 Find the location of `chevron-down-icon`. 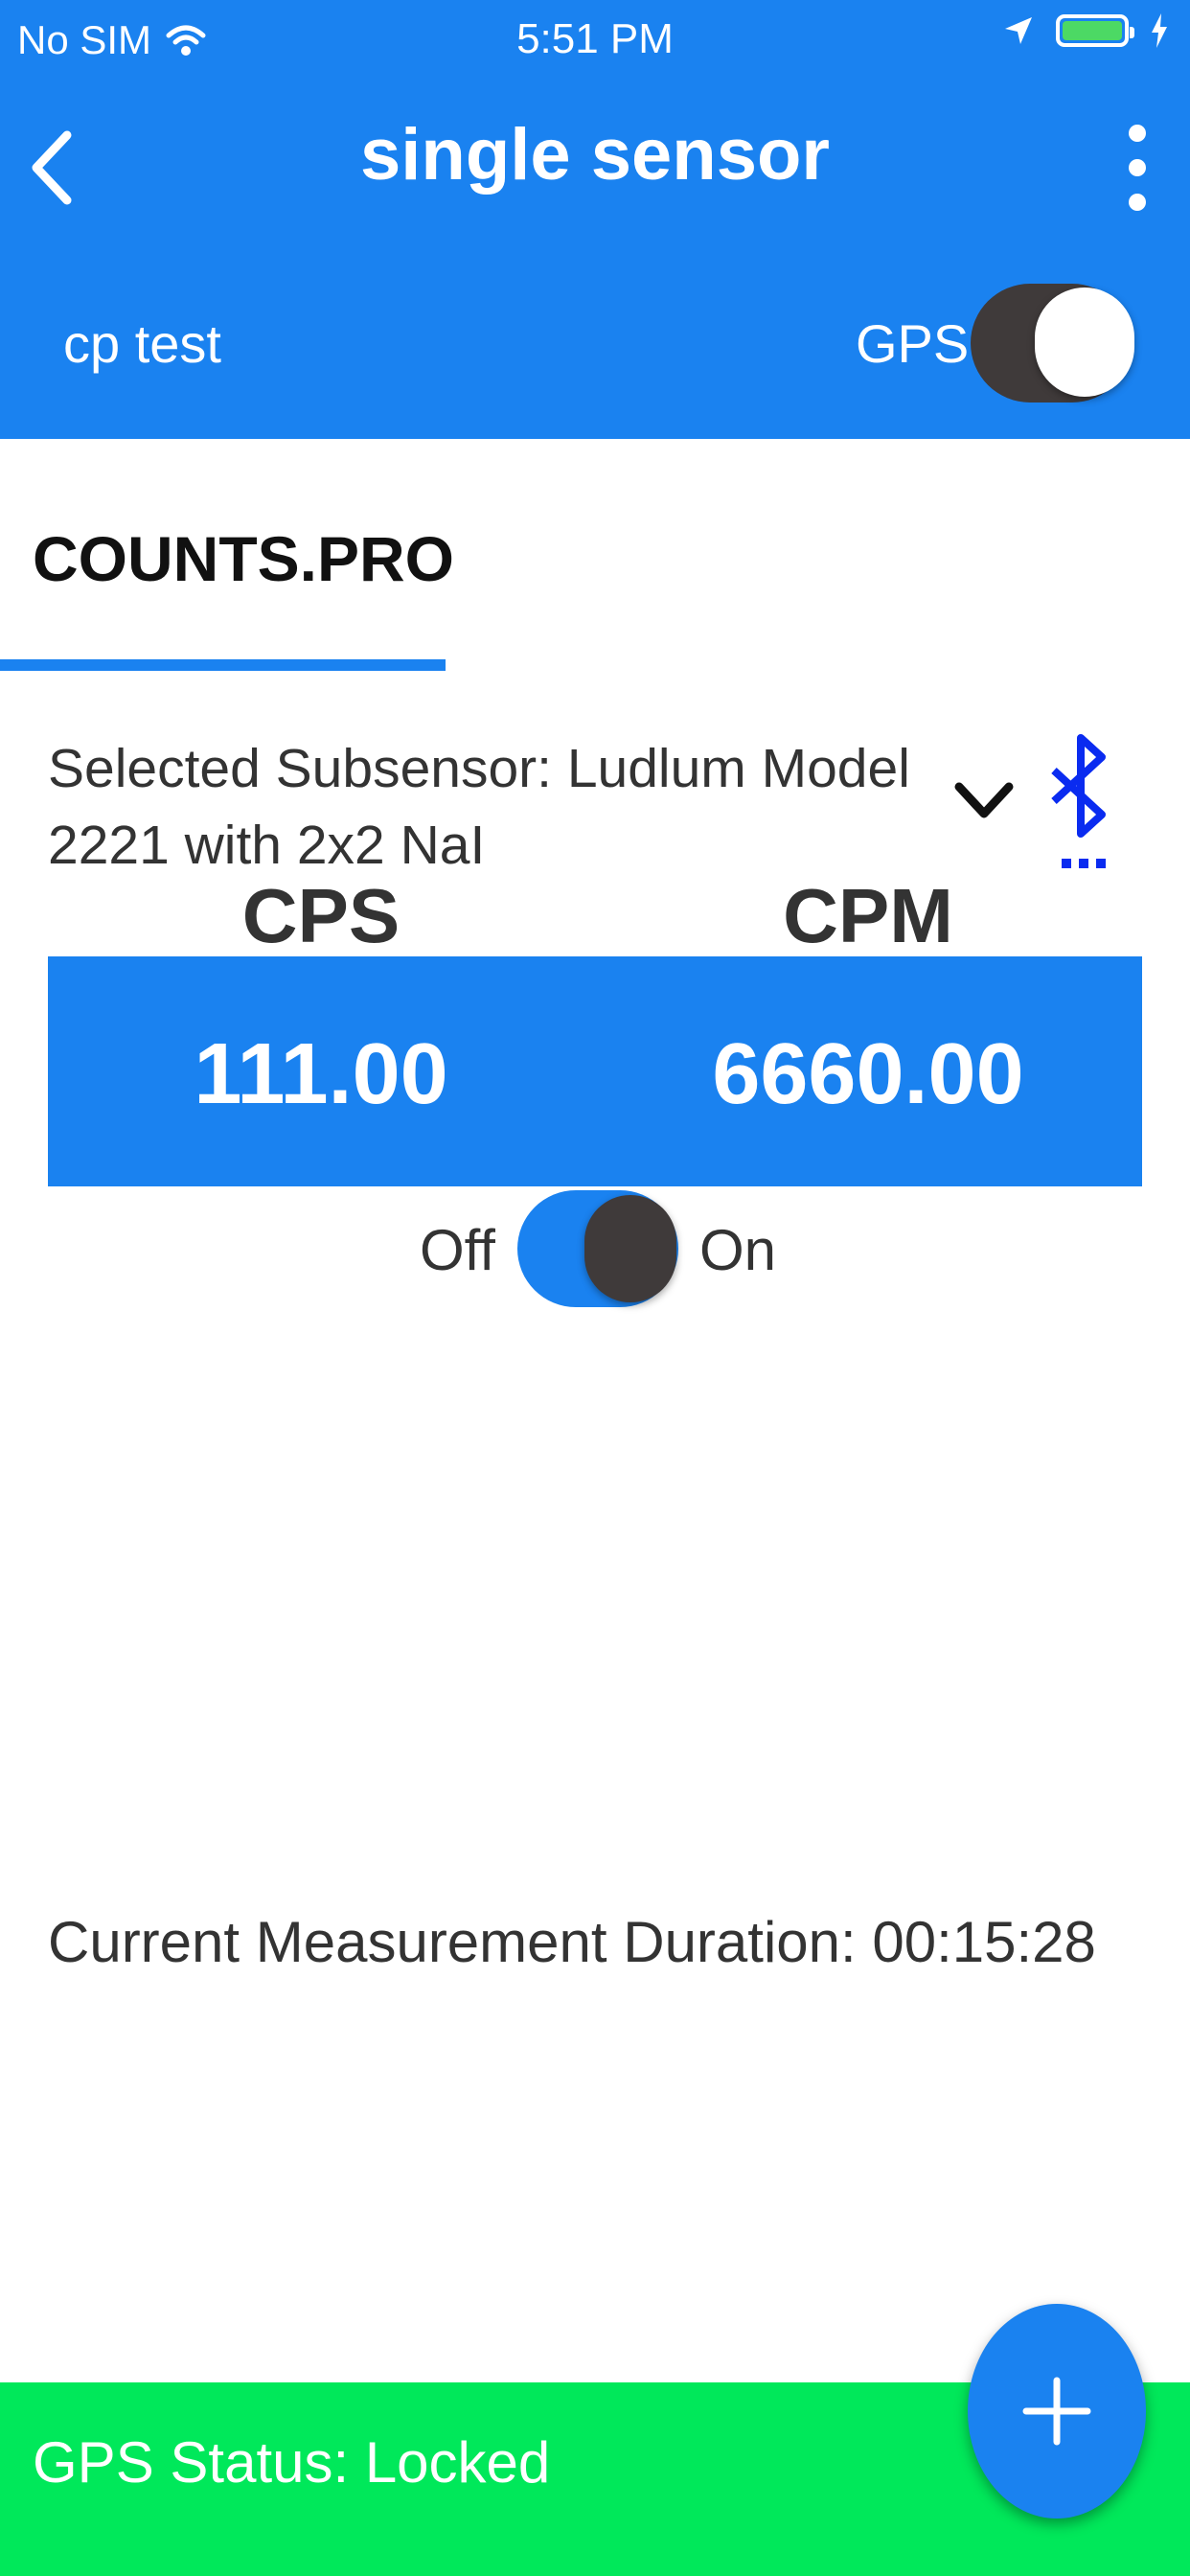

chevron-down-icon is located at coordinates (984, 800).